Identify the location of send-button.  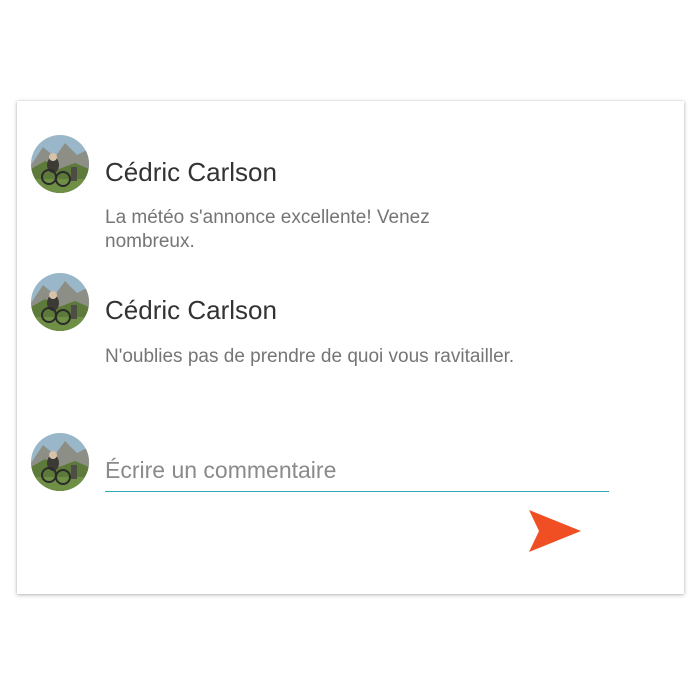
(556, 531).